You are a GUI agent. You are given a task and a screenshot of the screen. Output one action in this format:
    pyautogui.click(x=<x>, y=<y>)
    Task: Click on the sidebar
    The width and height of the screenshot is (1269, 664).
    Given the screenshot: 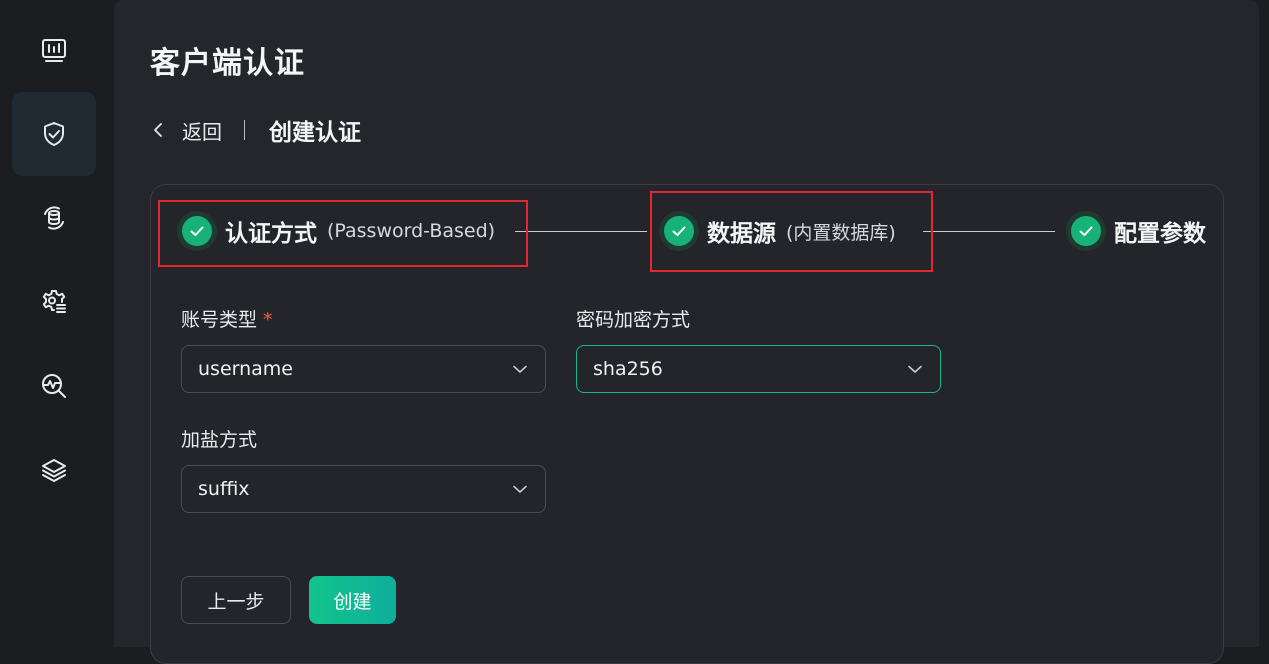 What is the action you would take?
    pyautogui.click(x=54, y=323)
    